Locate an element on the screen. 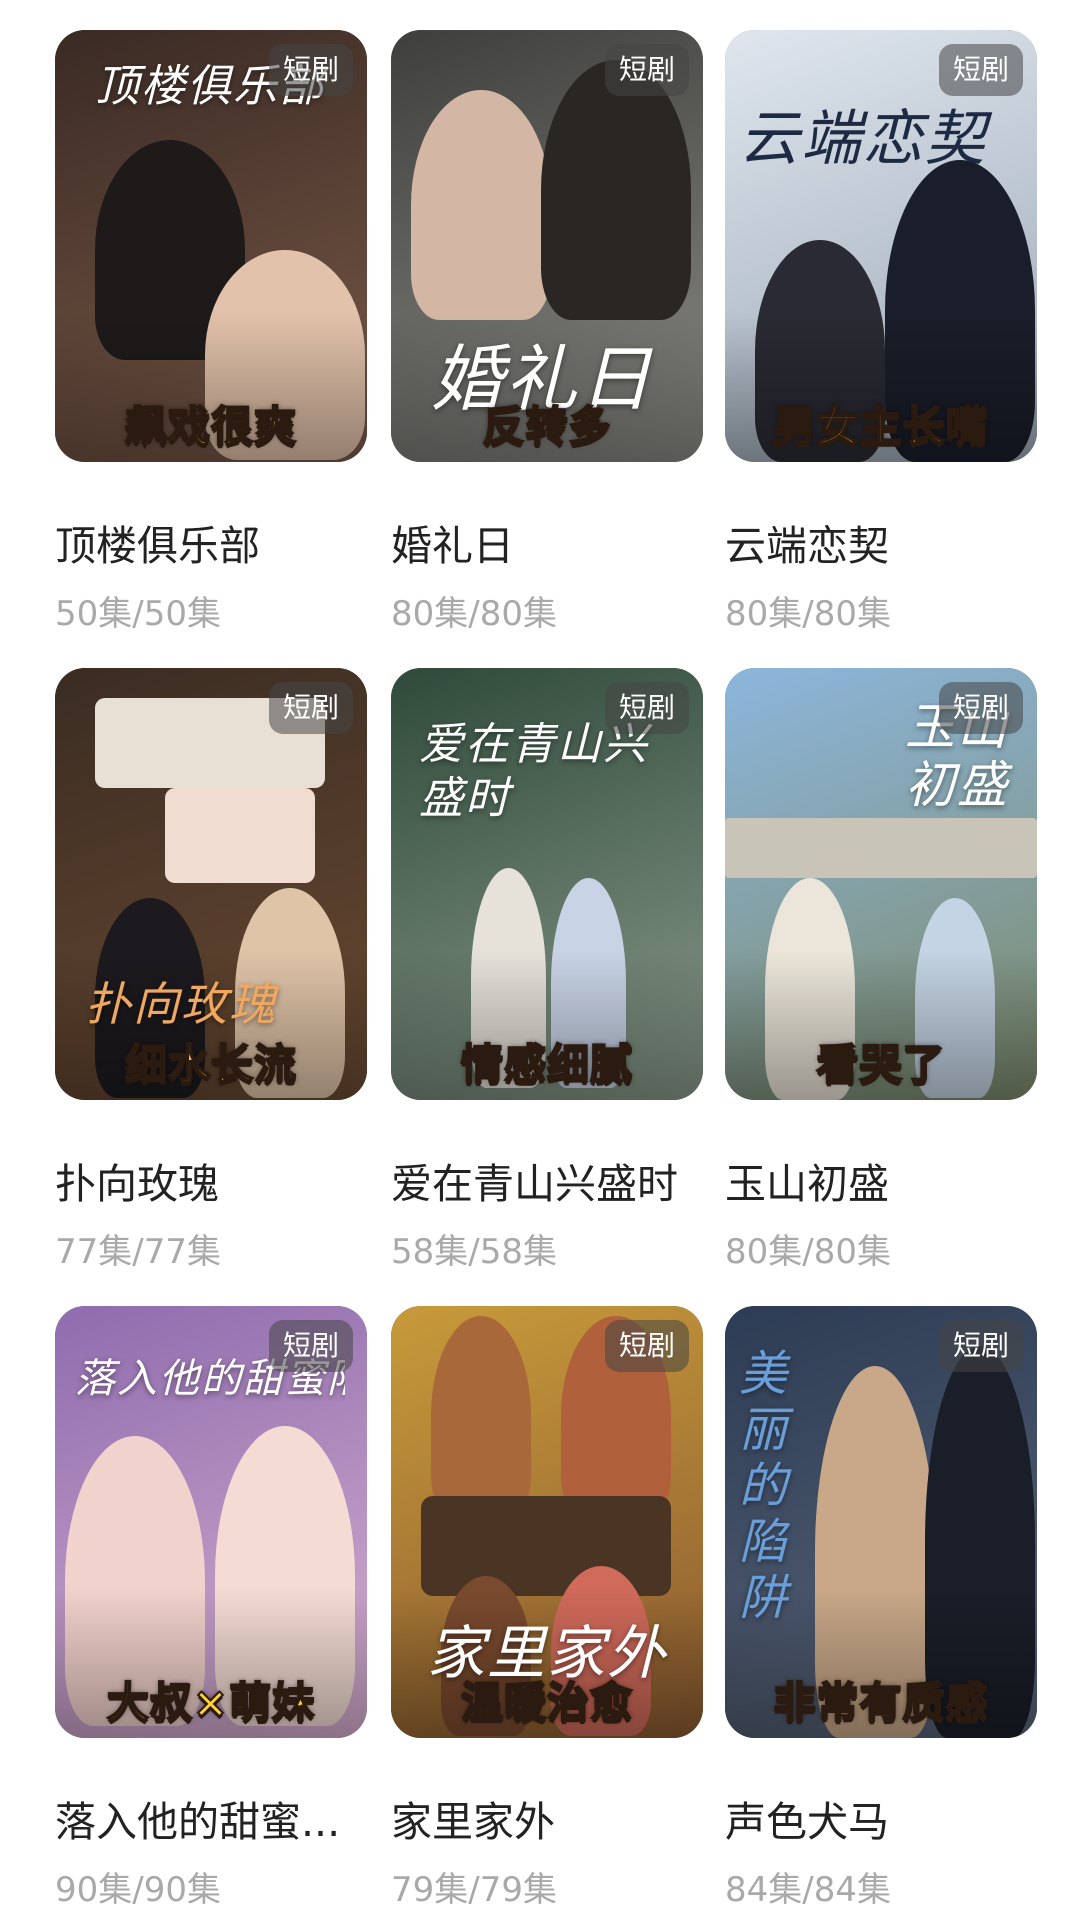  drama-poster: 家里家外 短剧 温暖治愈 is located at coordinates (547, 1522).